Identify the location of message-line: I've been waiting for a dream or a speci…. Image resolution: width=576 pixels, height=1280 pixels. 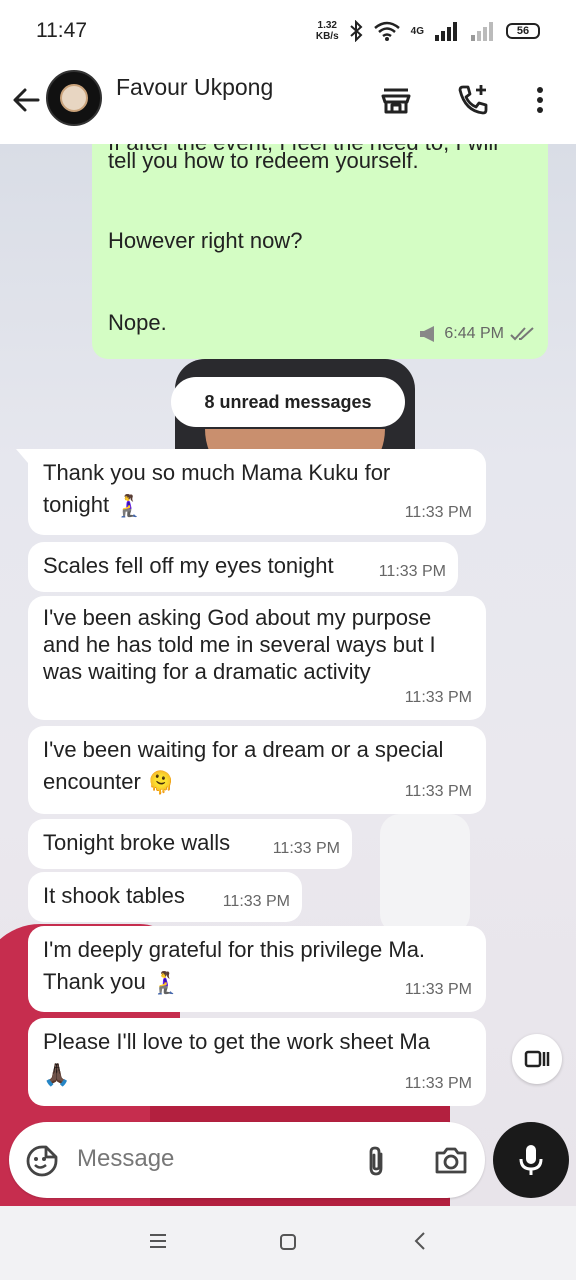
(243, 749).